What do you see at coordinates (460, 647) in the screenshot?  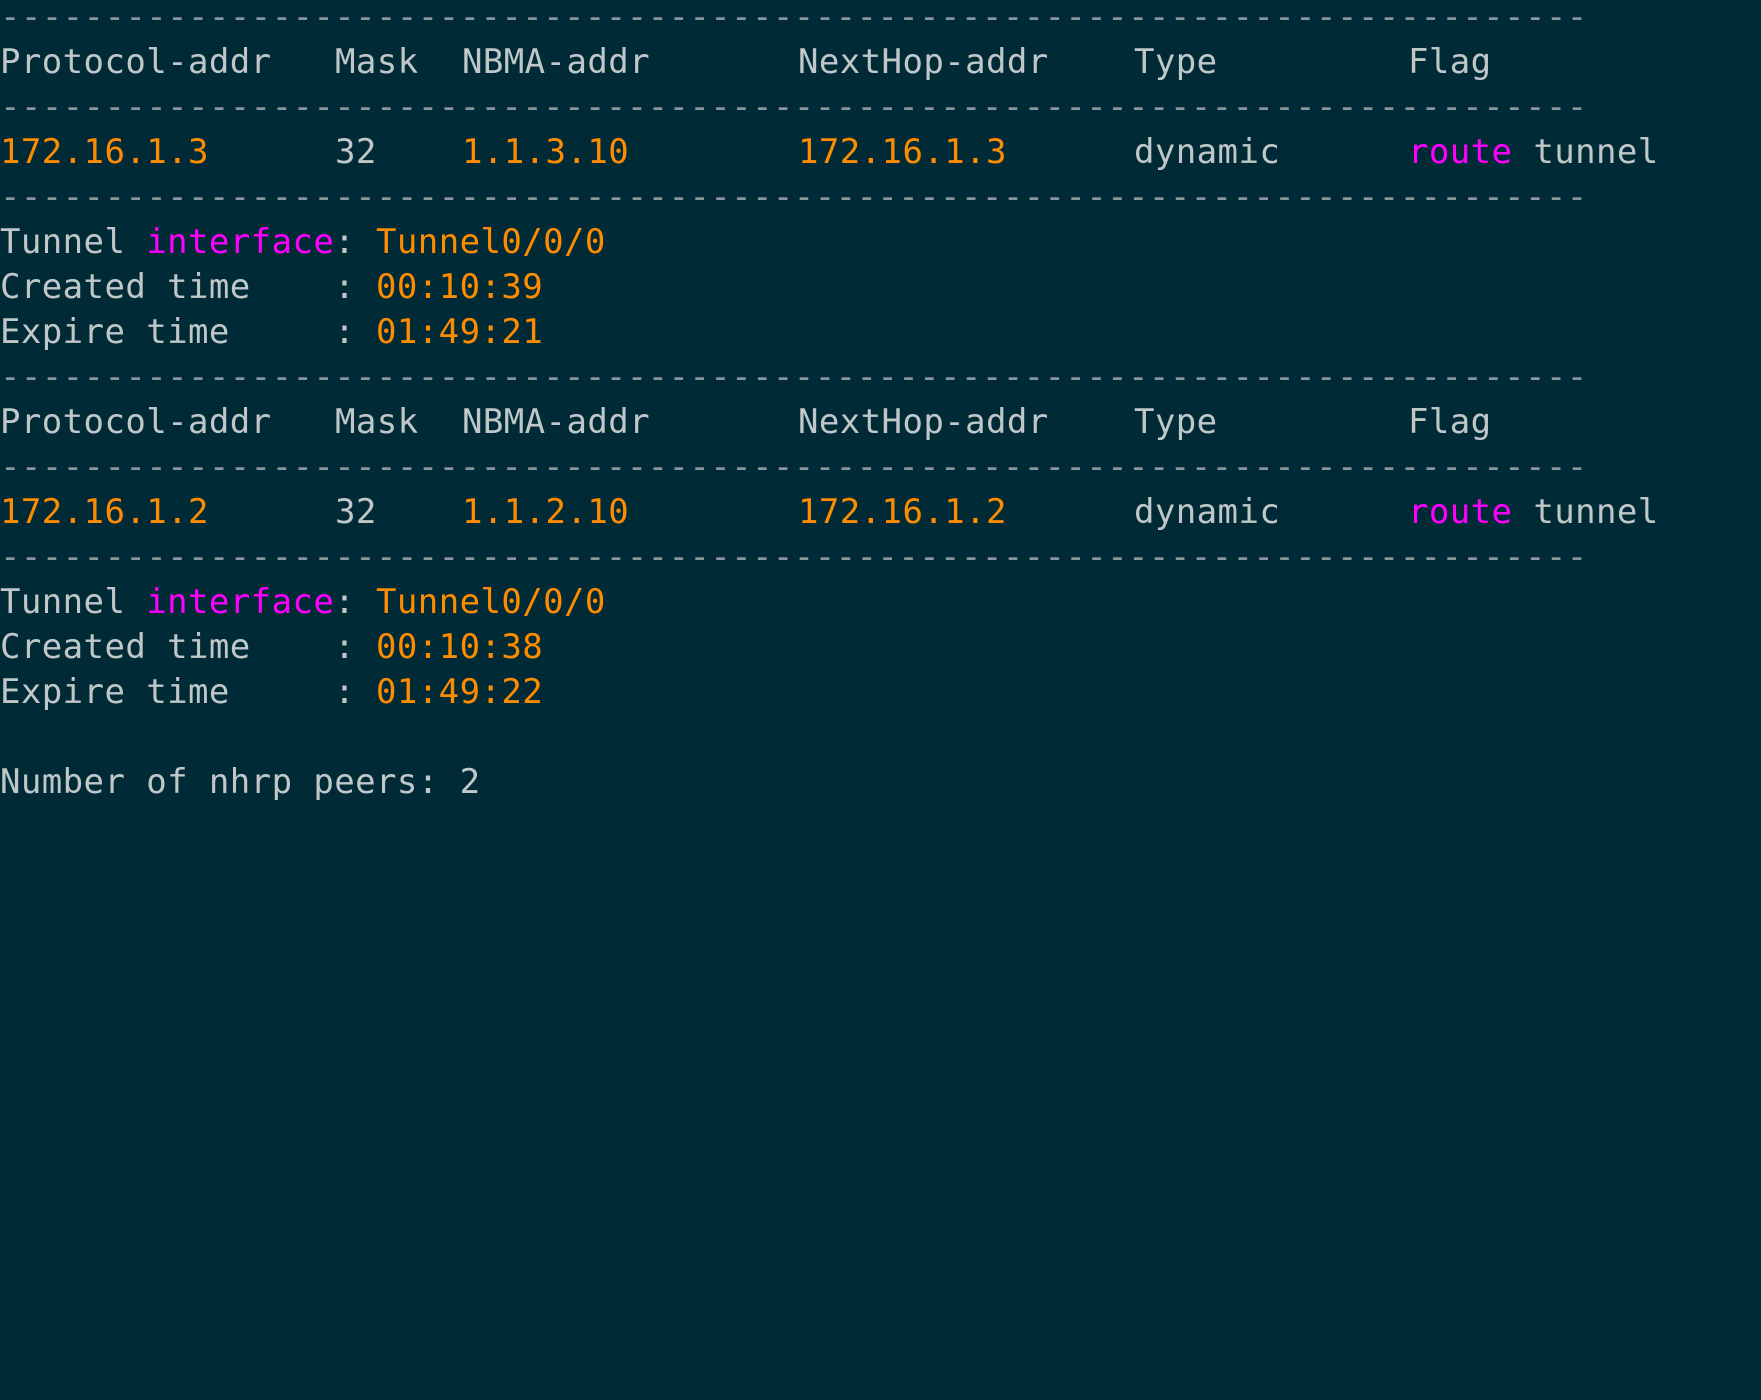 I see `created-time-value: 00:10:38` at bounding box center [460, 647].